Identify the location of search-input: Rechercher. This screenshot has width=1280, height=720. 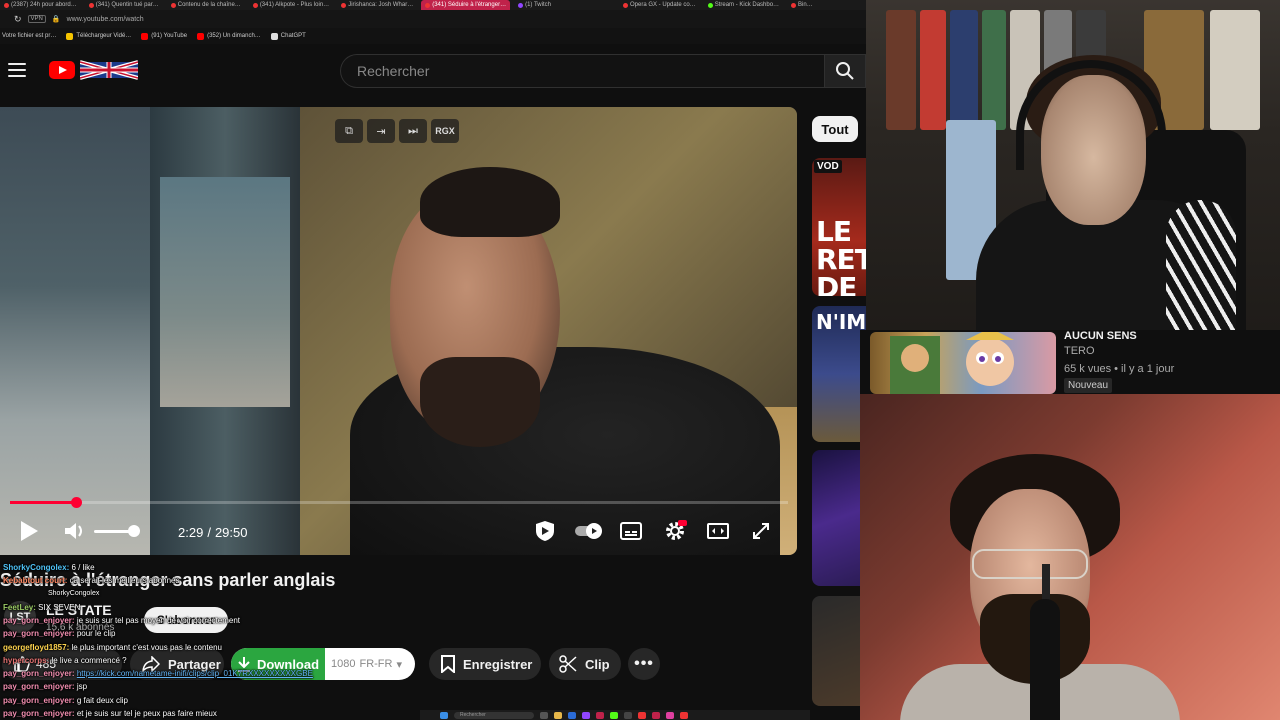
(582, 71).